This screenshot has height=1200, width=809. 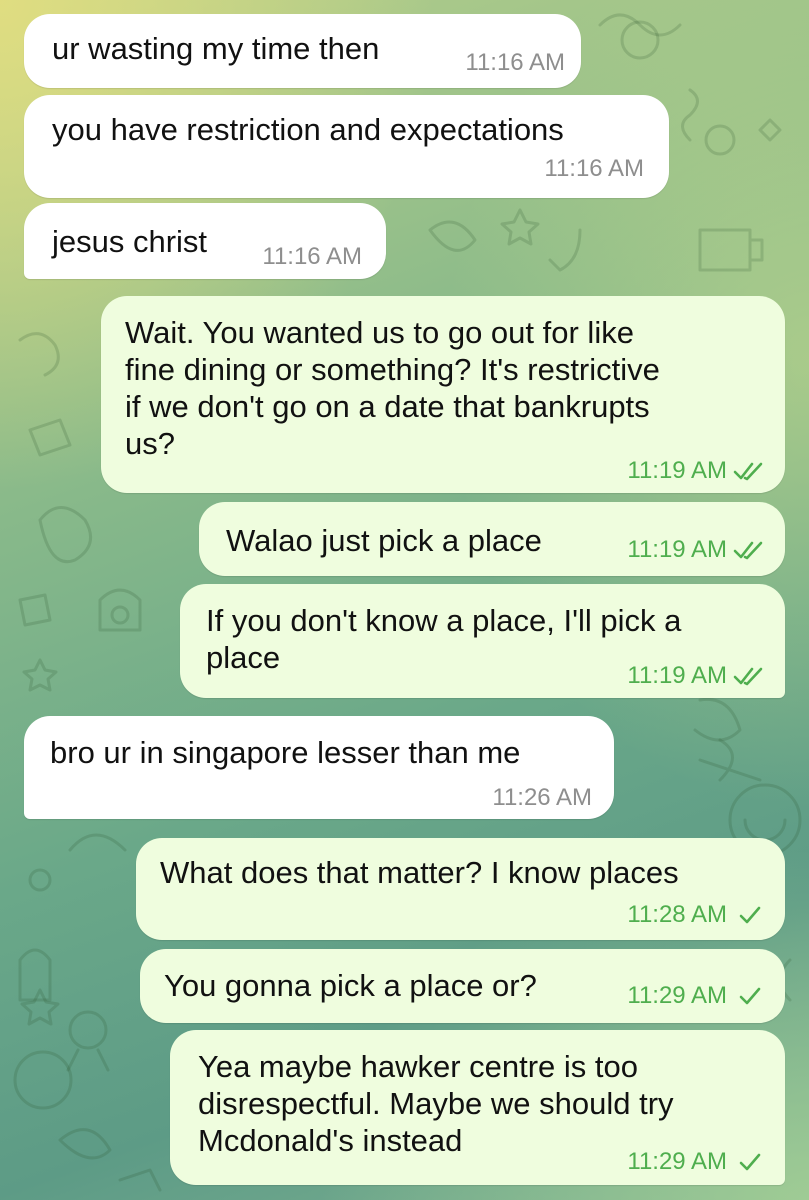 I want to click on message-text: you have restriction and expectations, so click(x=308, y=129).